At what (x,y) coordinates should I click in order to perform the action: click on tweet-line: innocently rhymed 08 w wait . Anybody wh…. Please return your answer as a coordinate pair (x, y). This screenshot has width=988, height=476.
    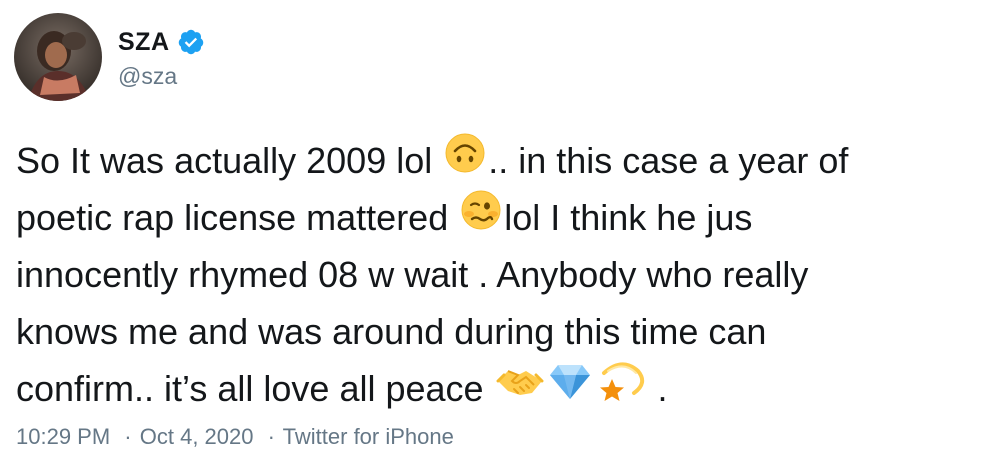
    Looking at the image, I should click on (496, 274).